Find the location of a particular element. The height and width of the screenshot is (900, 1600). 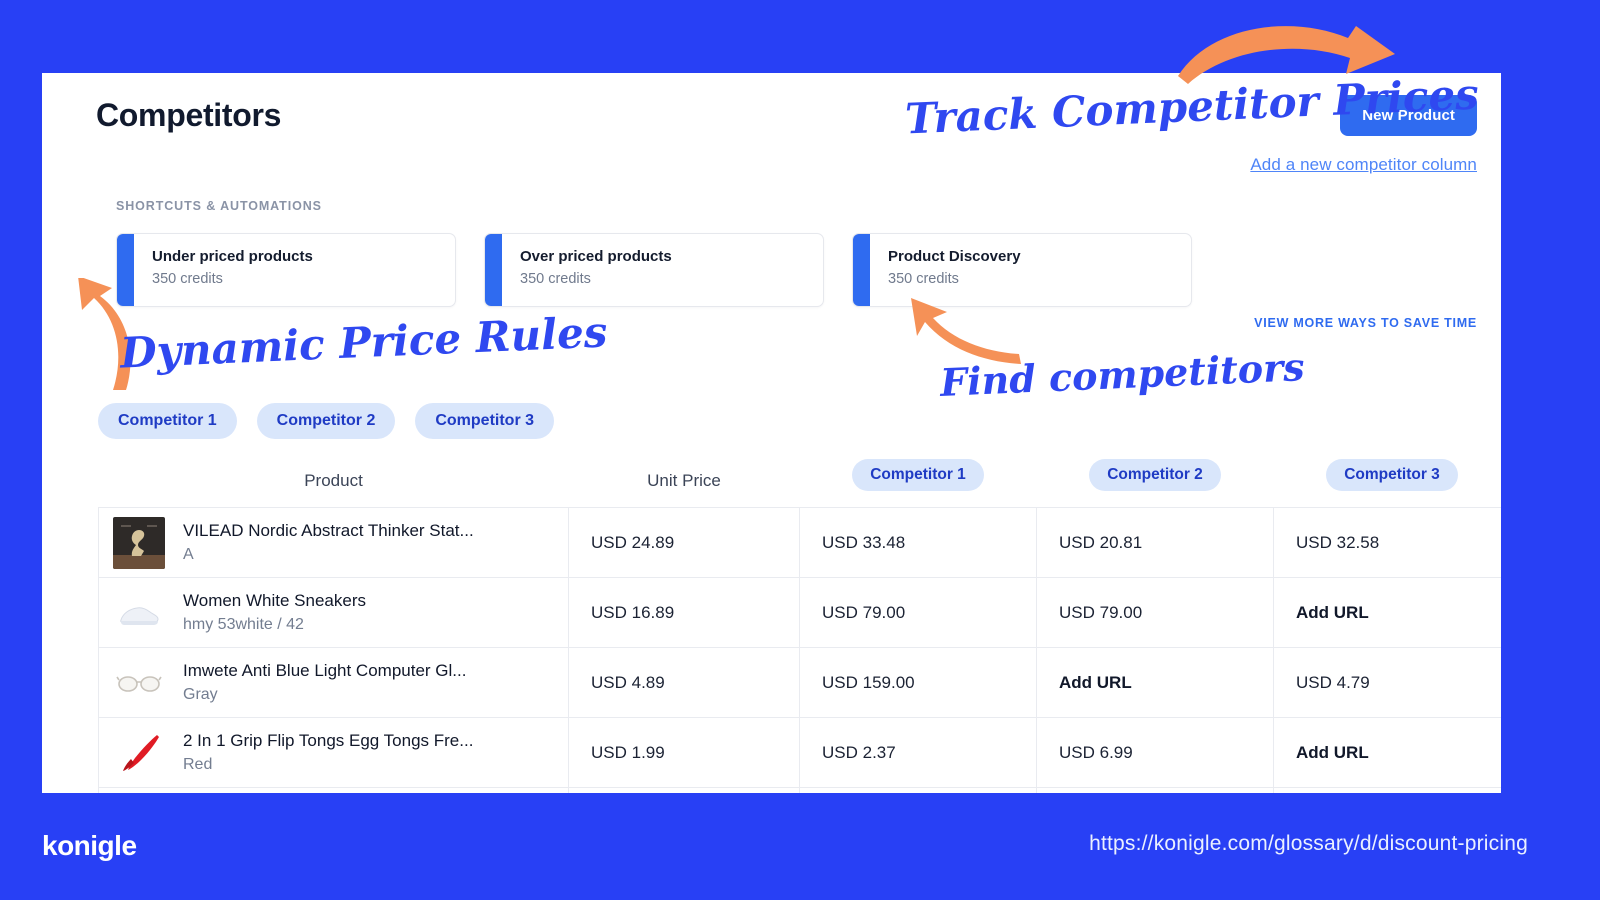

header-competitor-1: Competitor 1 is located at coordinates (918, 483).